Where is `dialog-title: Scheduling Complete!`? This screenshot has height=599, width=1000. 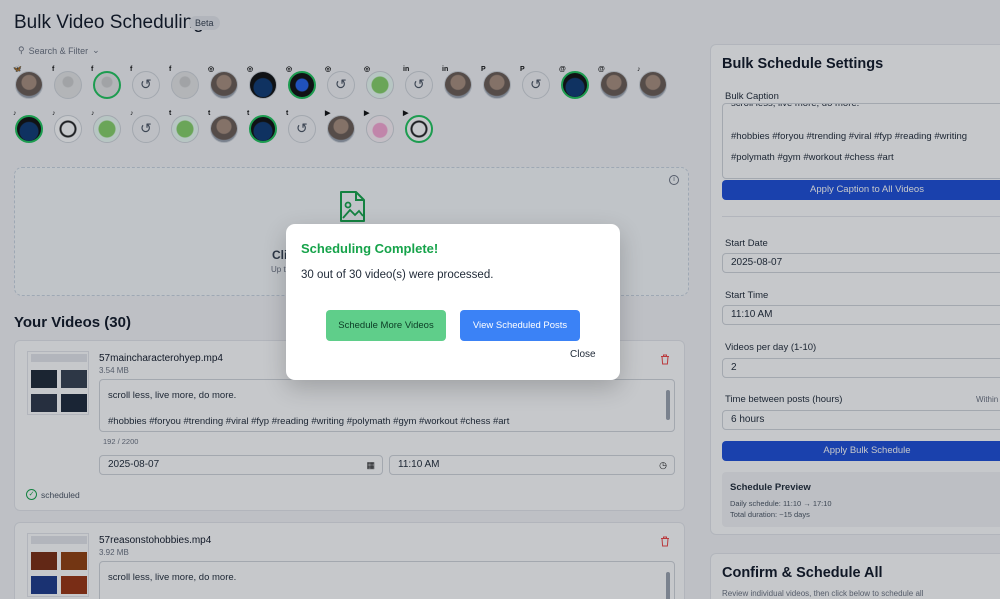
dialog-title: Scheduling Complete! is located at coordinates (370, 248).